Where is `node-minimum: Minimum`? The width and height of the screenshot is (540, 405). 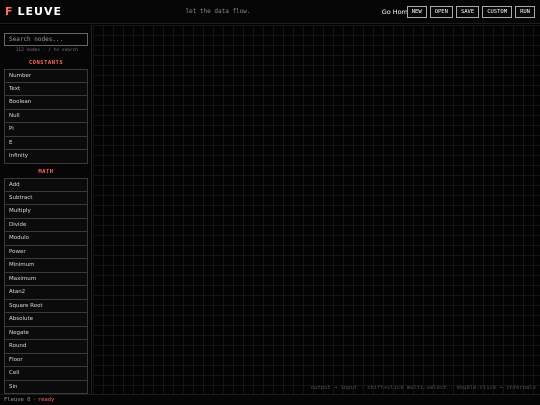
node-minimum: Minimum is located at coordinates (46, 266).